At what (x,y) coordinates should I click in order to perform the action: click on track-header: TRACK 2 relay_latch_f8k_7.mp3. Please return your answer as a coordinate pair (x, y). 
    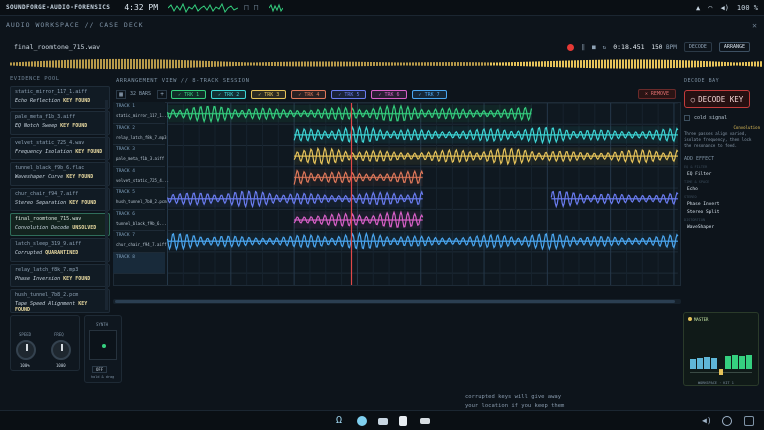
    Looking at the image, I should click on (140, 134).